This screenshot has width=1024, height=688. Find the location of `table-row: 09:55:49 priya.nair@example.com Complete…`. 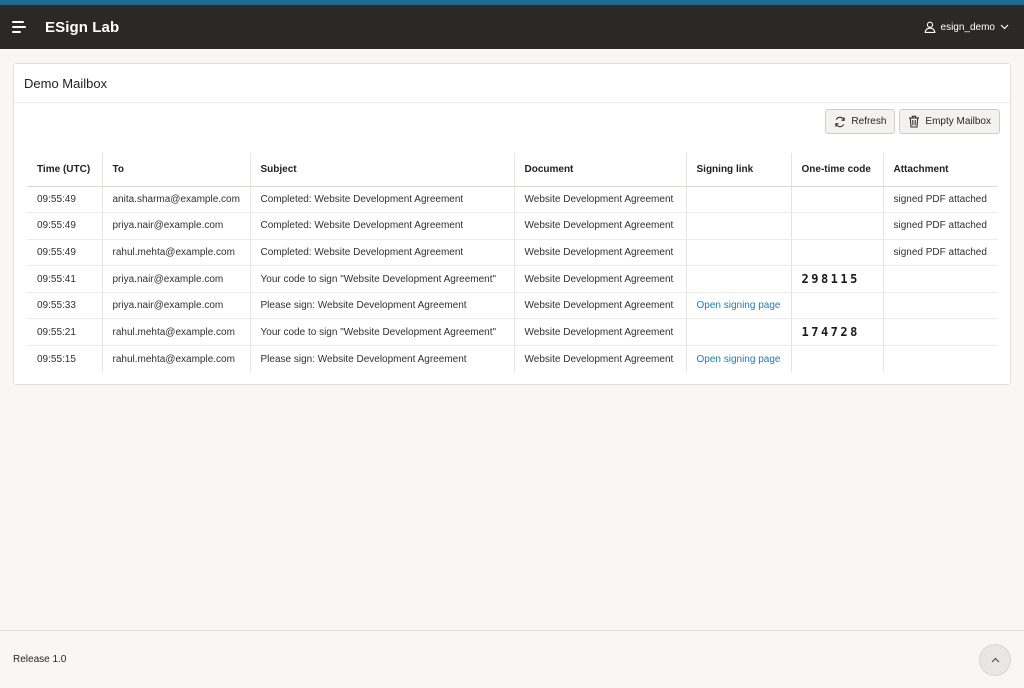

table-row: 09:55:49 priya.nair@example.com Complete… is located at coordinates (512, 226).